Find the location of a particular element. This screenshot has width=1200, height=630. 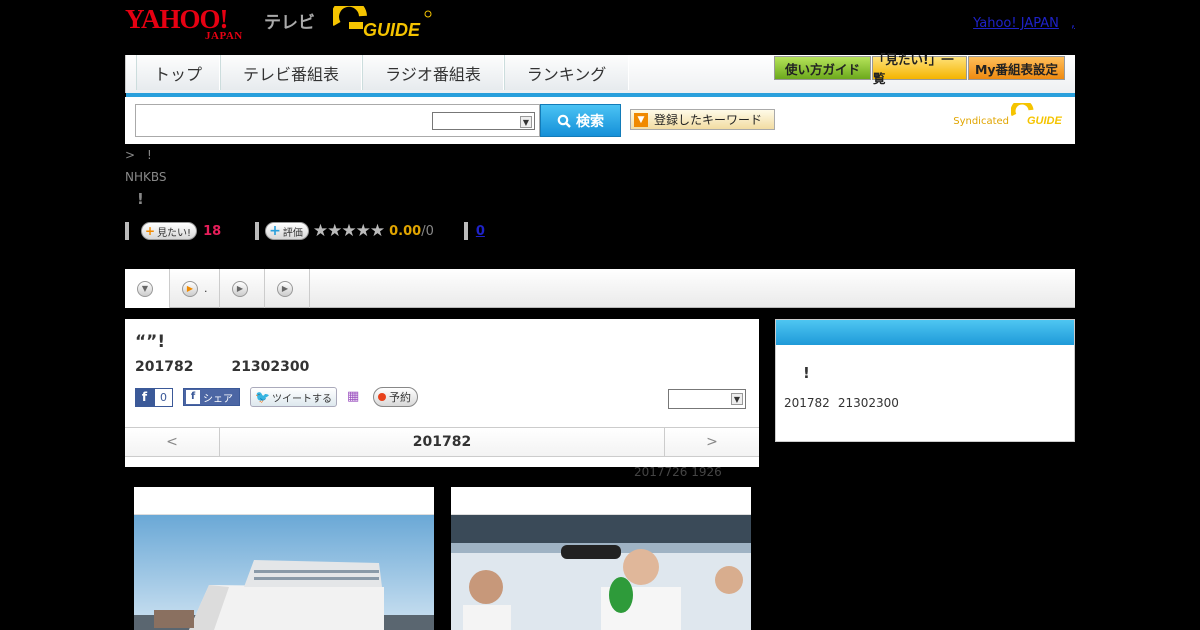

tab-cast: ▶ is located at coordinates (242, 288).